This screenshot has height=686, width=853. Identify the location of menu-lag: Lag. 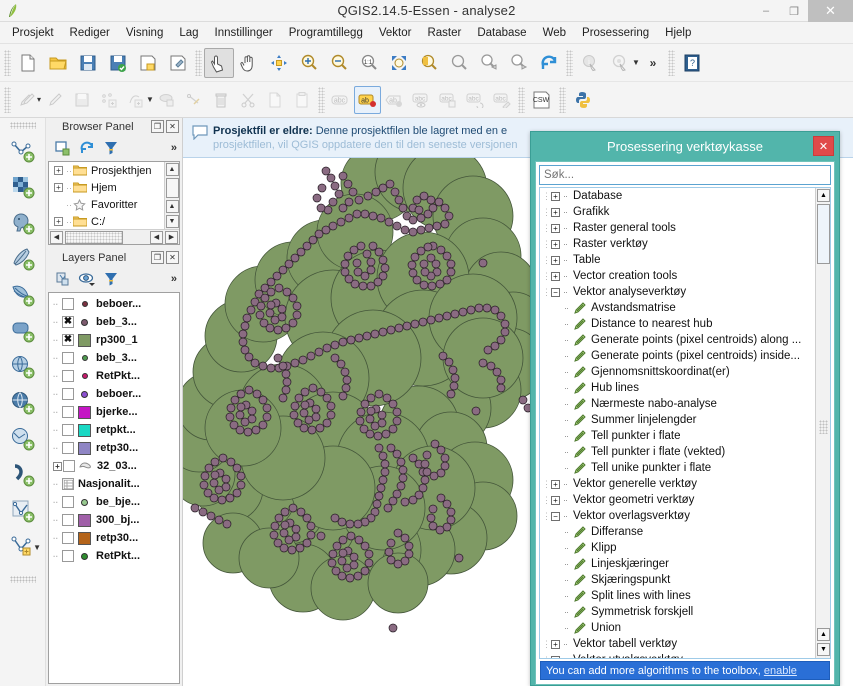
(188, 33).